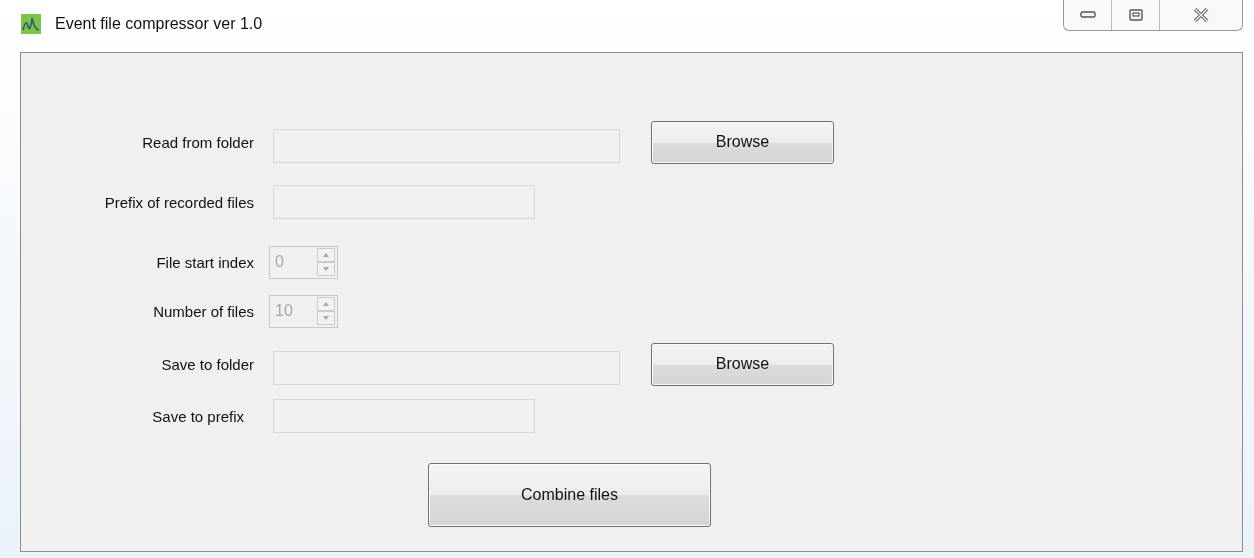 The width and height of the screenshot is (1254, 558). What do you see at coordinates (1201, 14) in the screenshot?
I see `close-icon` at bounding box center [1201, 14].